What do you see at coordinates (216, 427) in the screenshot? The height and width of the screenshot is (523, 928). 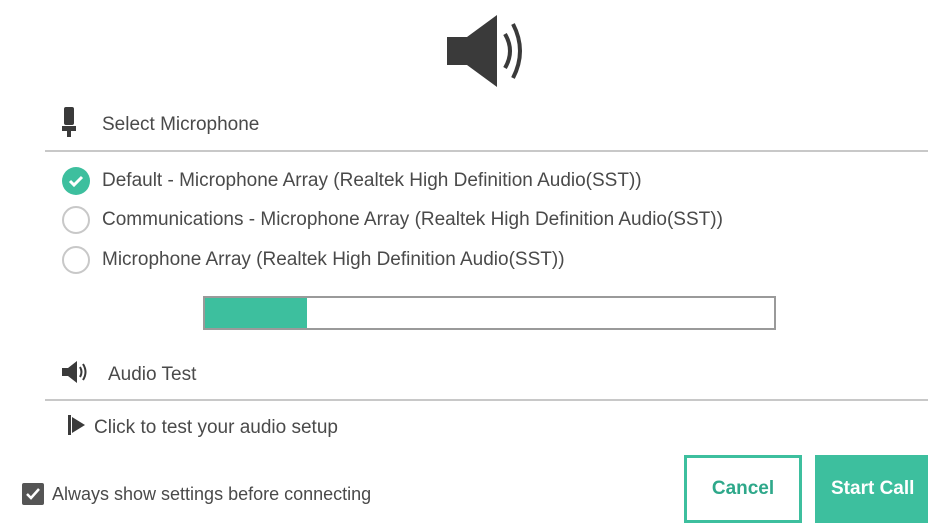 I see `test-audio-label: Click to test your audio setup` at bounding box center [216, 427].